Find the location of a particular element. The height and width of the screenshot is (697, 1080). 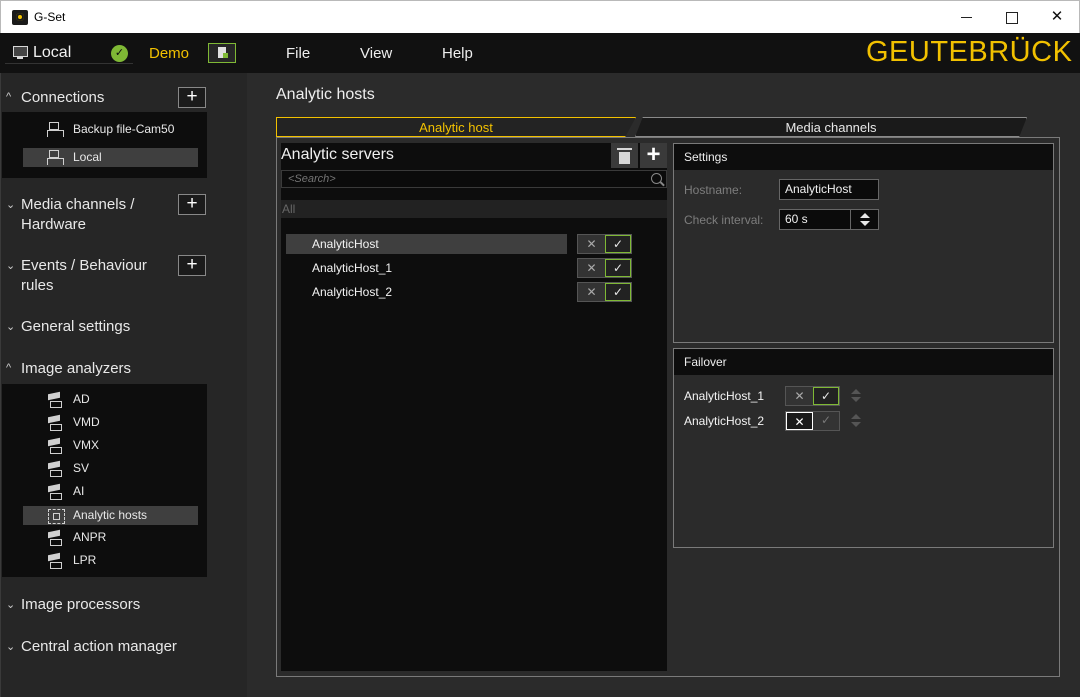

sidebar-item-lpr: LPR is located at coordinates (110, 560).